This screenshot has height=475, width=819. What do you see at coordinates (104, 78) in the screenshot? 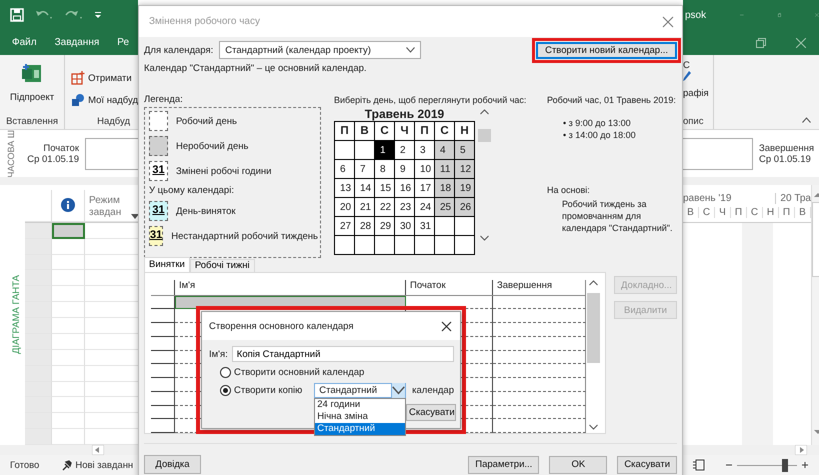
I see `get-addins-button: Отримати` at bounding box center [104, 78].